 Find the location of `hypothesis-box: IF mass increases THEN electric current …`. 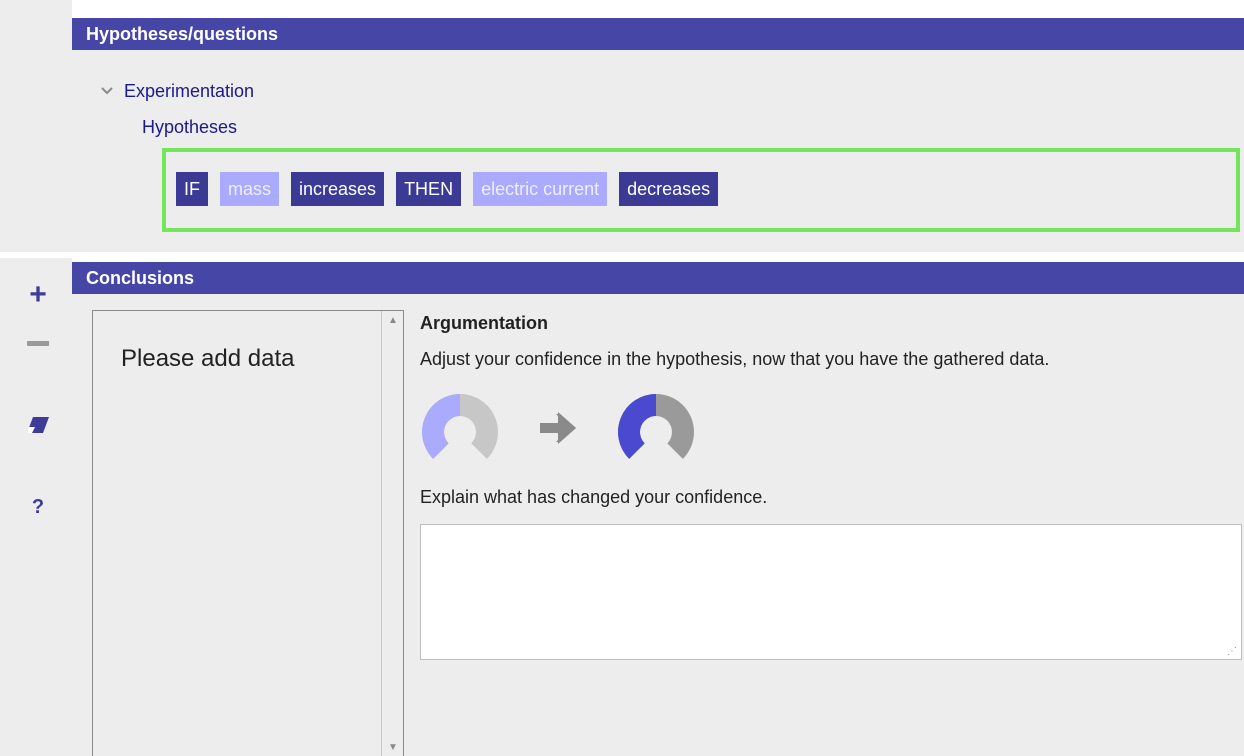

hypothesis-box: IF mass increases THEN electric current … is located at coordinates (701, 190).